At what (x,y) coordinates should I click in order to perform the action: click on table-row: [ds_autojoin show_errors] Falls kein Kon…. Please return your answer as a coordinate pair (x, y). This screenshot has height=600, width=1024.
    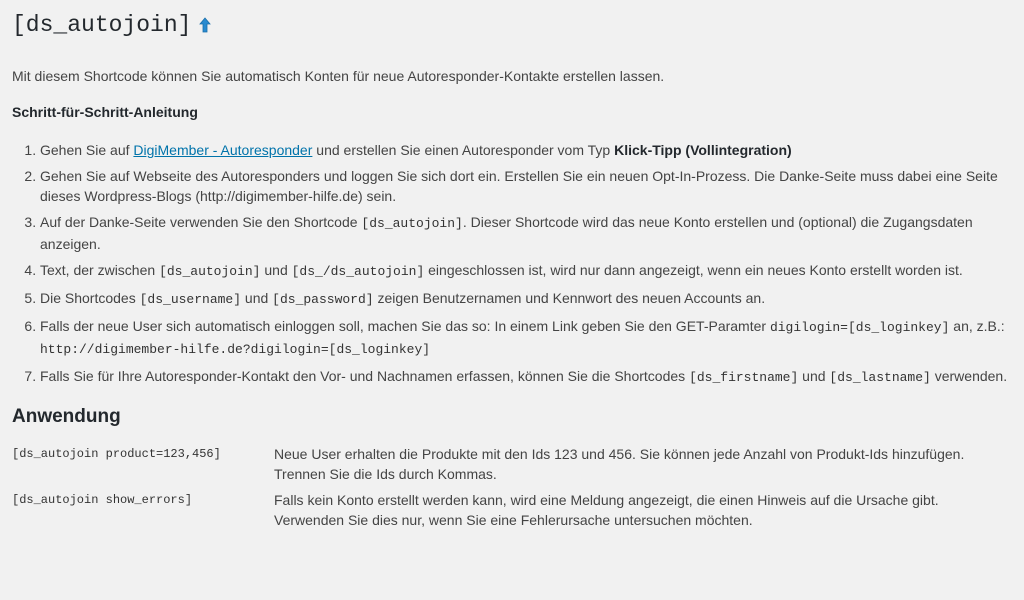
    Looking at the image, I should click on (508, 513).